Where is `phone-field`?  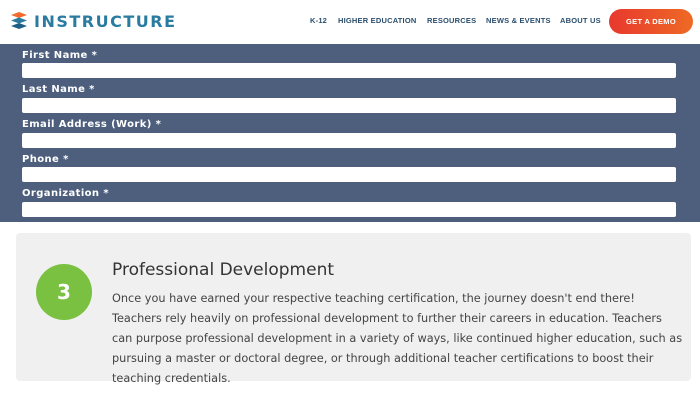
phone-field is located at coordinates (349, 174).